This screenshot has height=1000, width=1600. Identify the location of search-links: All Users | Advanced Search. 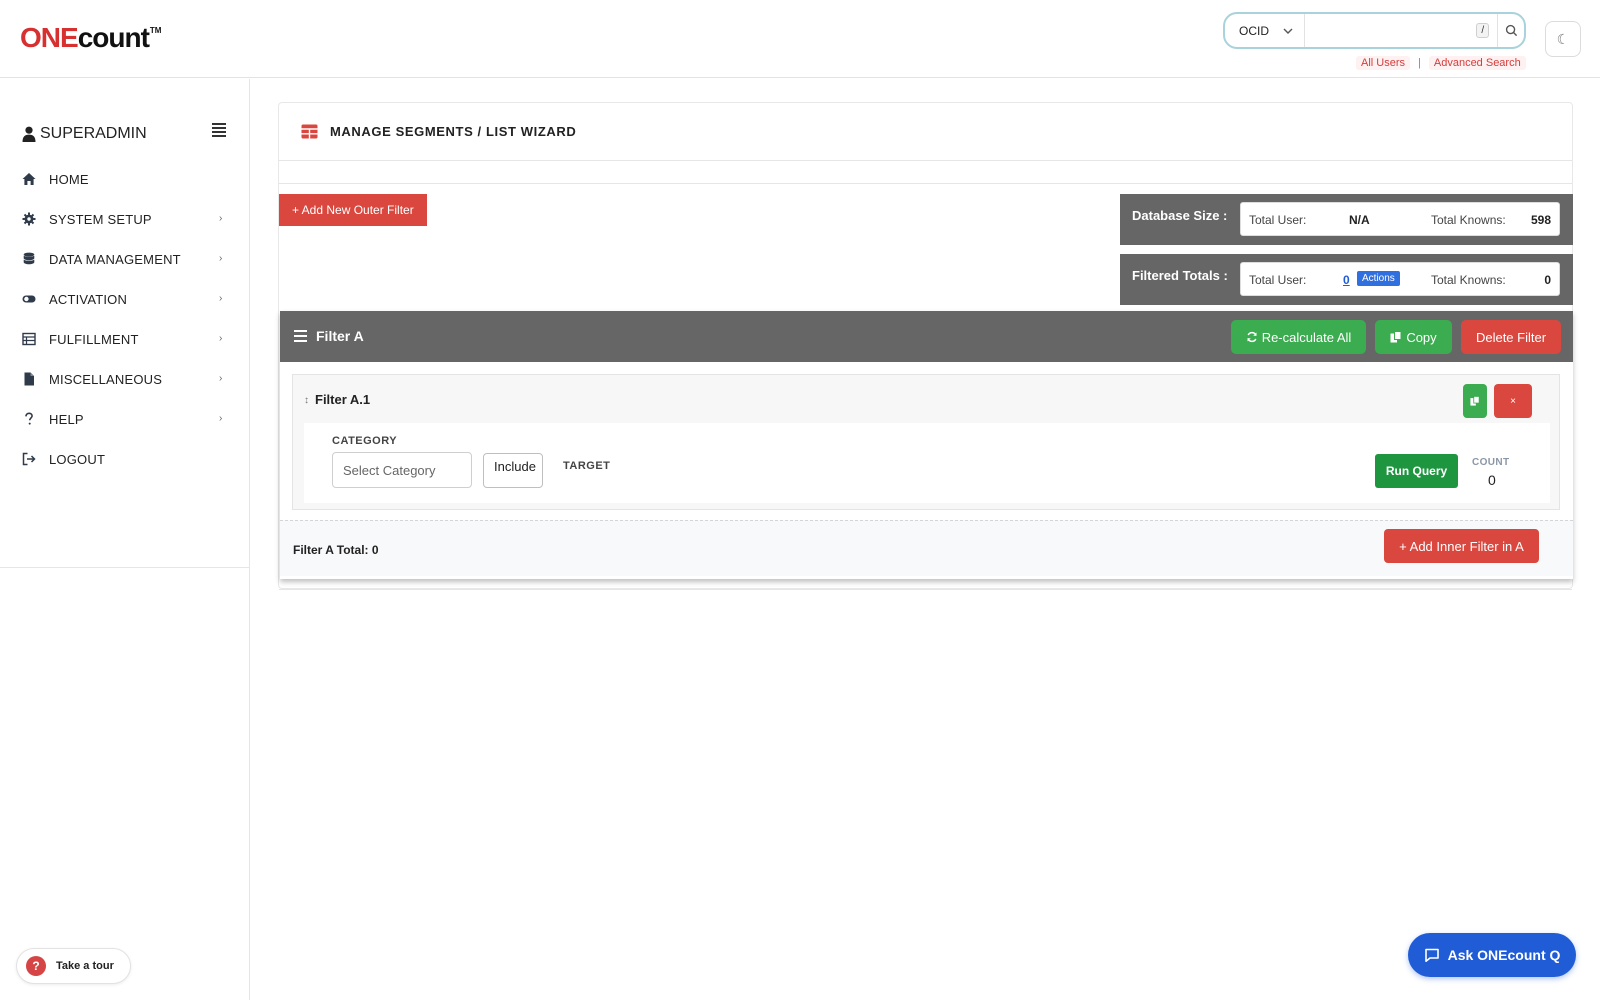
(1441, 63).